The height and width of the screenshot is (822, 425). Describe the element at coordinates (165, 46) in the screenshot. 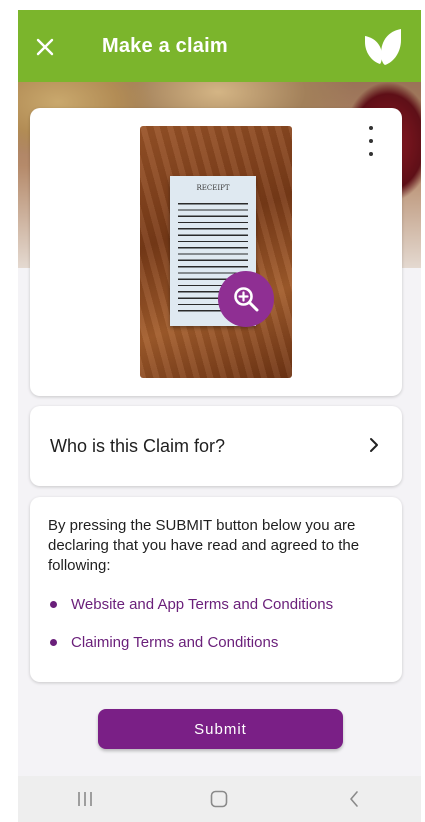

I see `page-title: Make a claim` at that location.